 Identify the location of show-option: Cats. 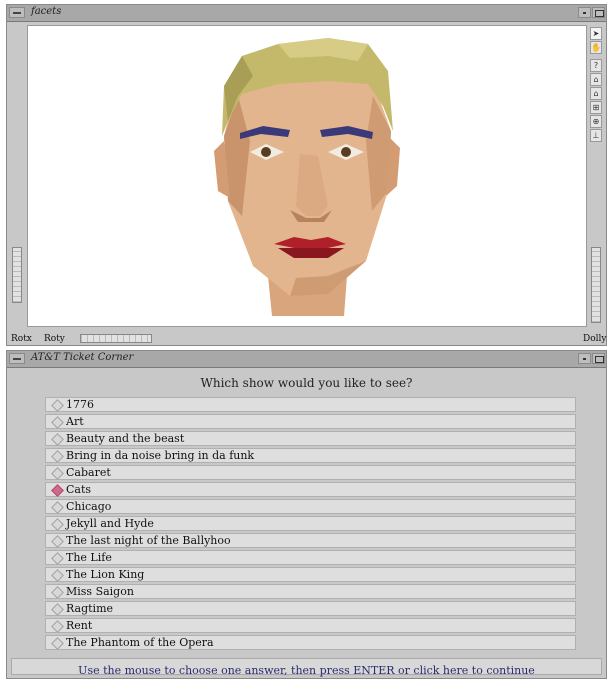
(310, 489).